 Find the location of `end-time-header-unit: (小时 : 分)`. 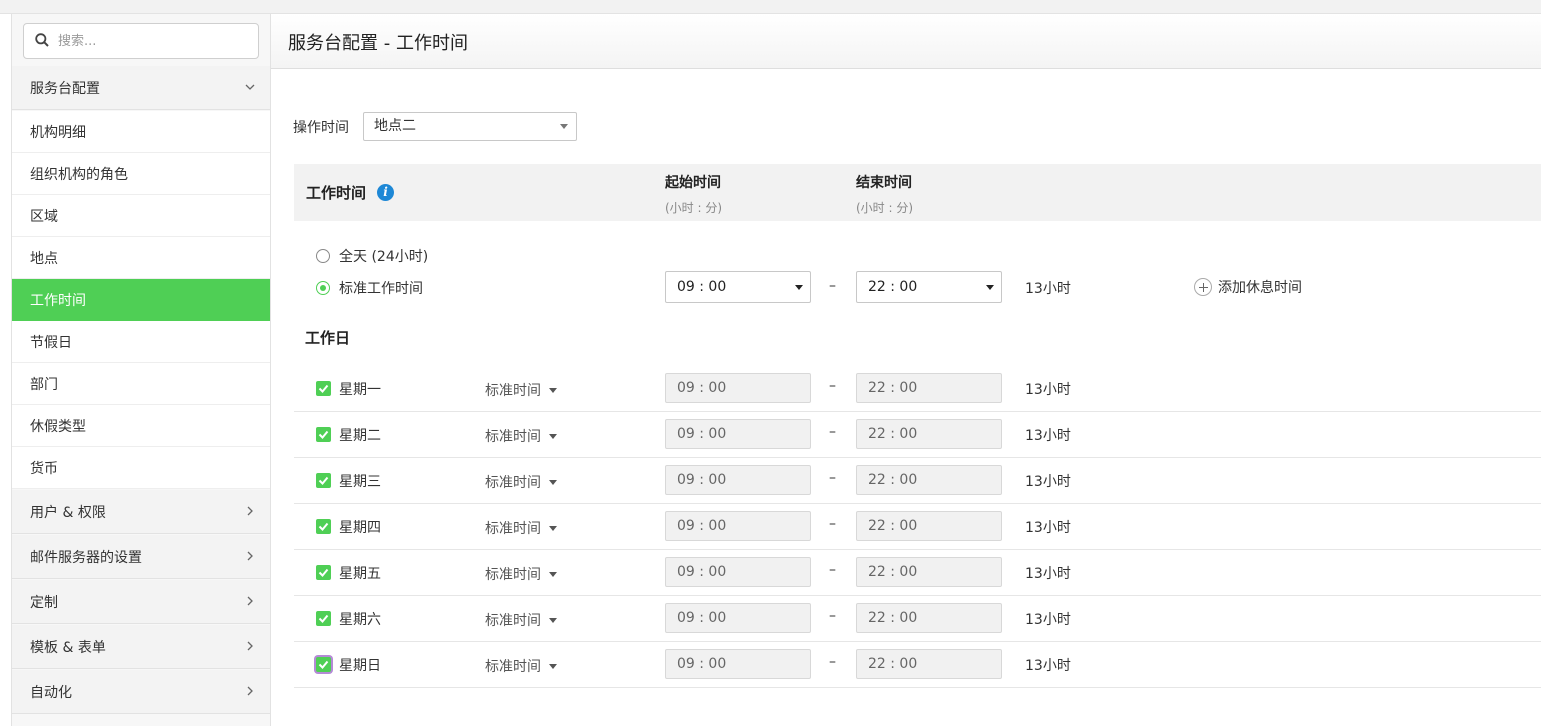

end-time-header-unit: (小时 : 分) is located at coordinates (885, 208).